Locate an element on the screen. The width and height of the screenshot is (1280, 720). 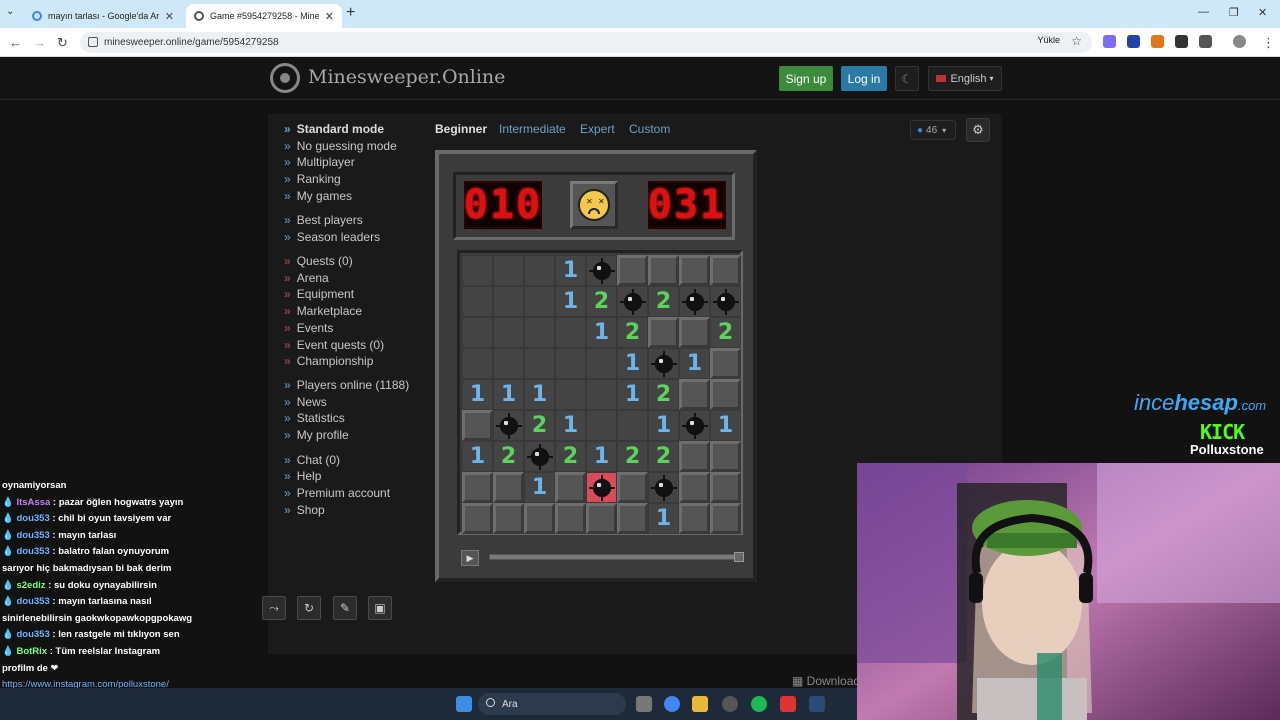
profile-avatar is located at coordinates (1239, 41).